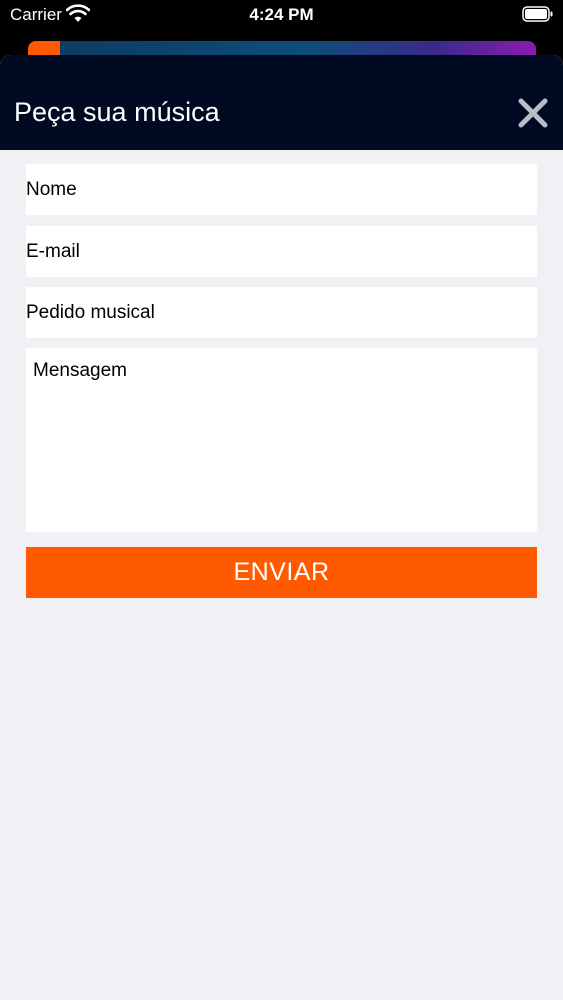  What do you see at coordinates (117, 112) in the screenshot?
I see `sheet-title: Peça sua música` at bounding box center [117, 112].